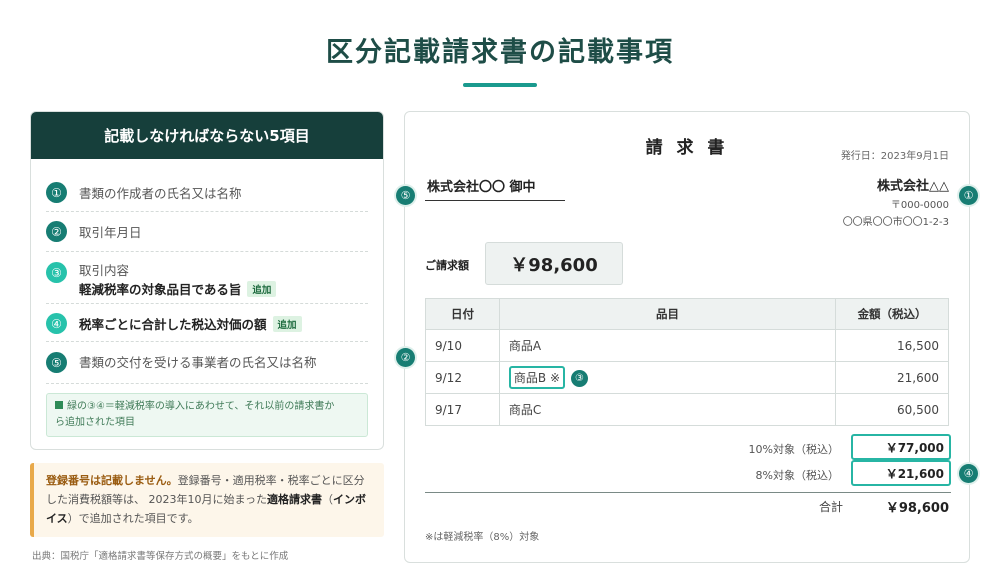  What do you see at coordinates (895, 222) in the screenshot?
I see `issuer-address: 〇〇県〇〇市〇〇1-2-3` at bounding box center [895, 222].